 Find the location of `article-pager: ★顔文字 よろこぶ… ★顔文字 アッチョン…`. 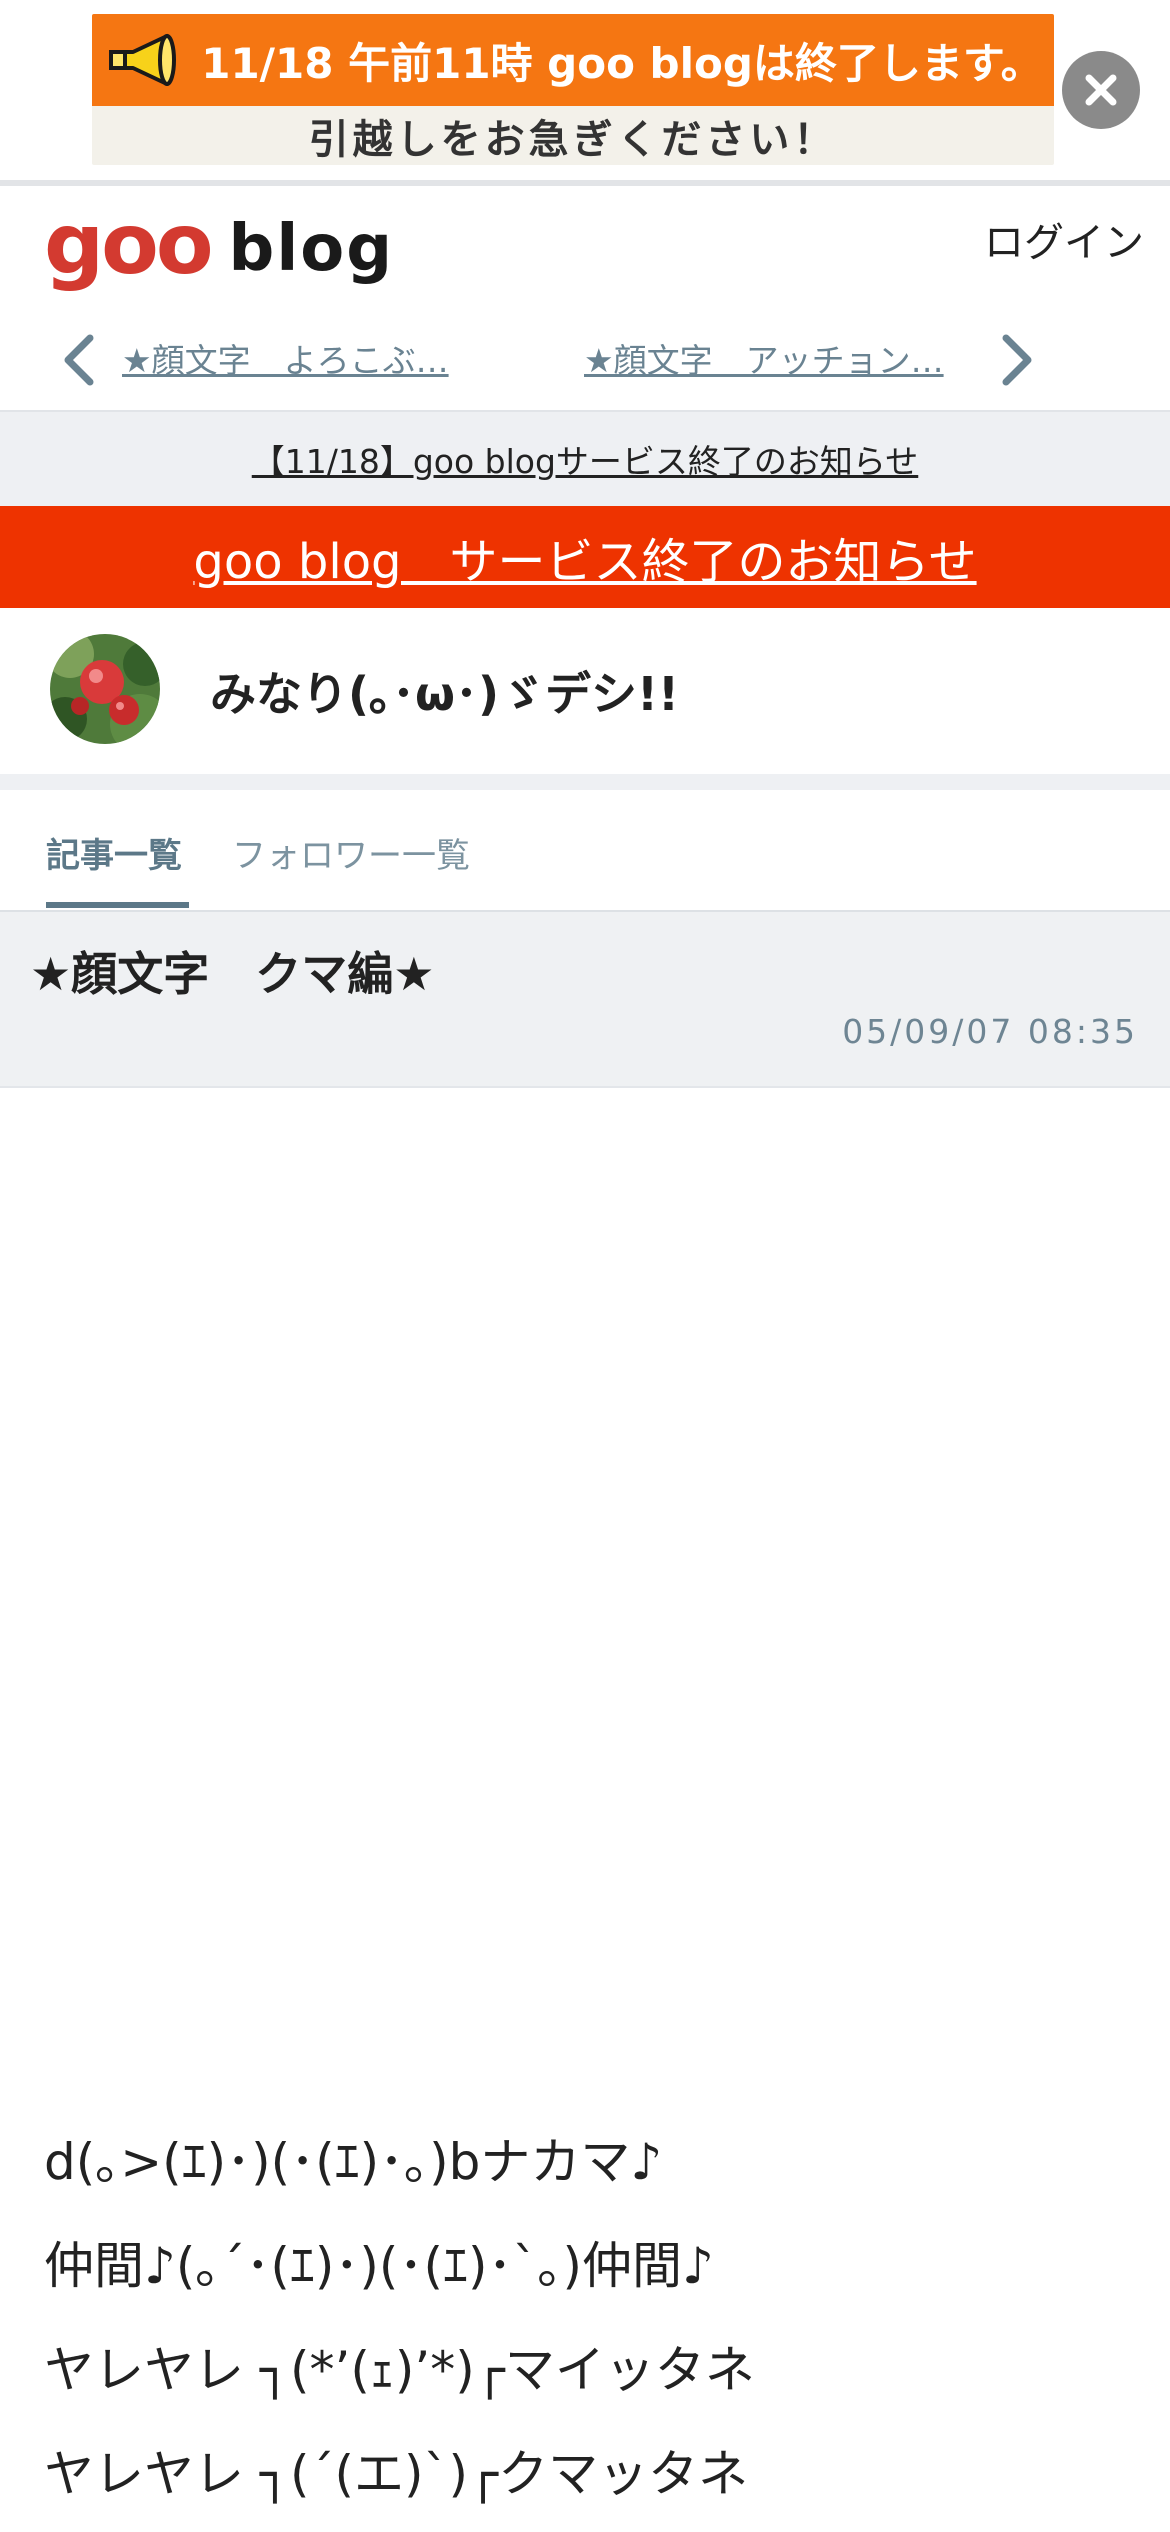

article-pager: ★顔文字 よろこぶ… ★顔文字 アッチョン… is located at coordinates (585, 360).